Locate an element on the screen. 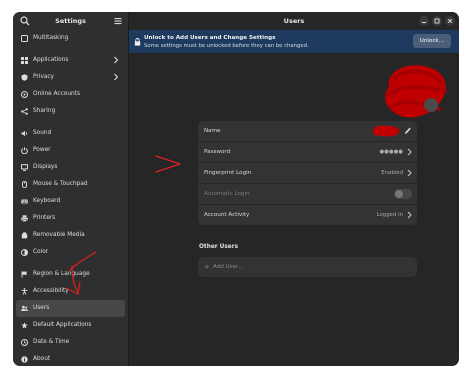  sidebar-item-privacy: Privacy is located at coordinates (70, 77).